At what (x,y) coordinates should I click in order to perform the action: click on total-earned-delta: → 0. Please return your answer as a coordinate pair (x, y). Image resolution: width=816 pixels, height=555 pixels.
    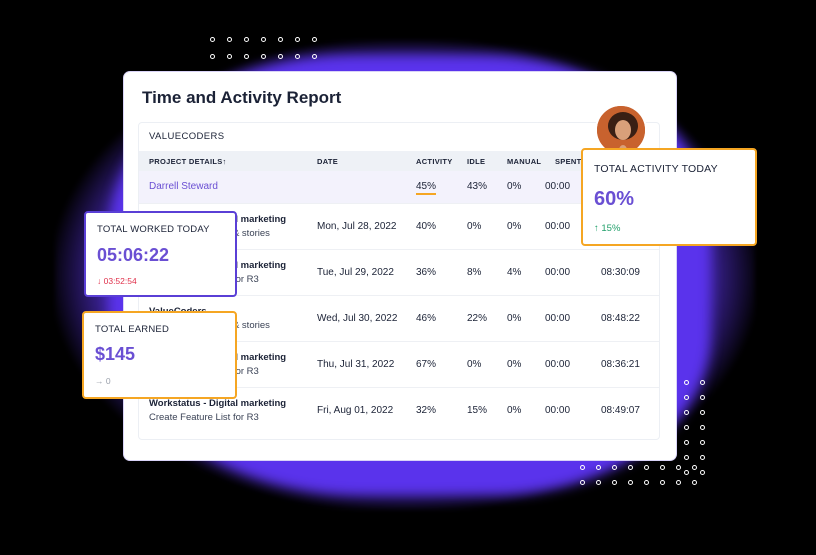
    Looking at the image, I should click on (103, 381).